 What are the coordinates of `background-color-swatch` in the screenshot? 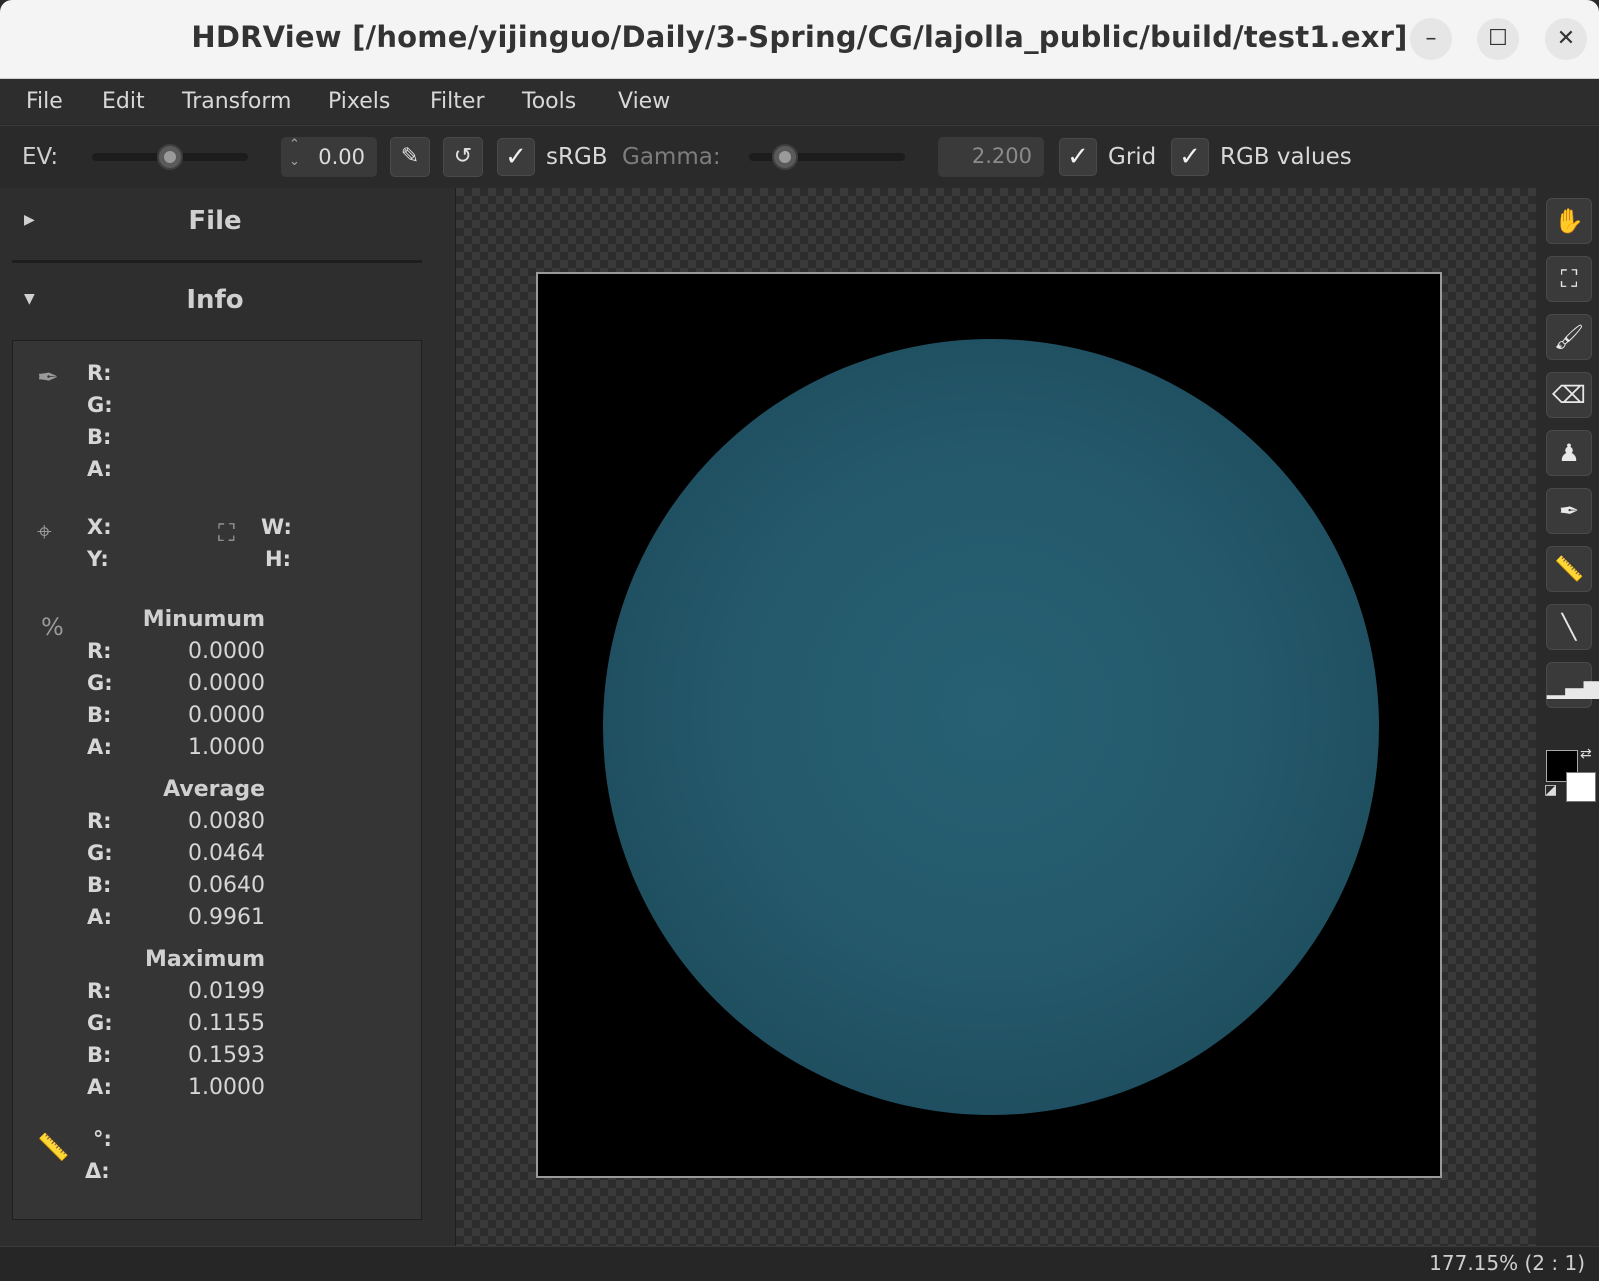 It's located at (1581, 787).